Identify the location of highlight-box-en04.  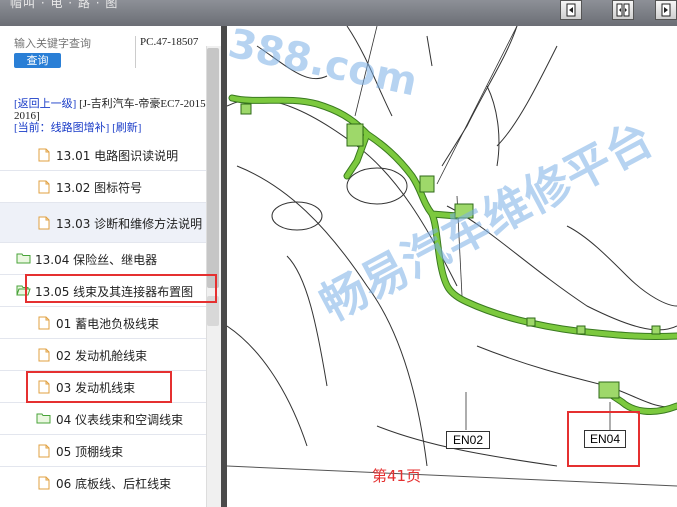
(603, 439).